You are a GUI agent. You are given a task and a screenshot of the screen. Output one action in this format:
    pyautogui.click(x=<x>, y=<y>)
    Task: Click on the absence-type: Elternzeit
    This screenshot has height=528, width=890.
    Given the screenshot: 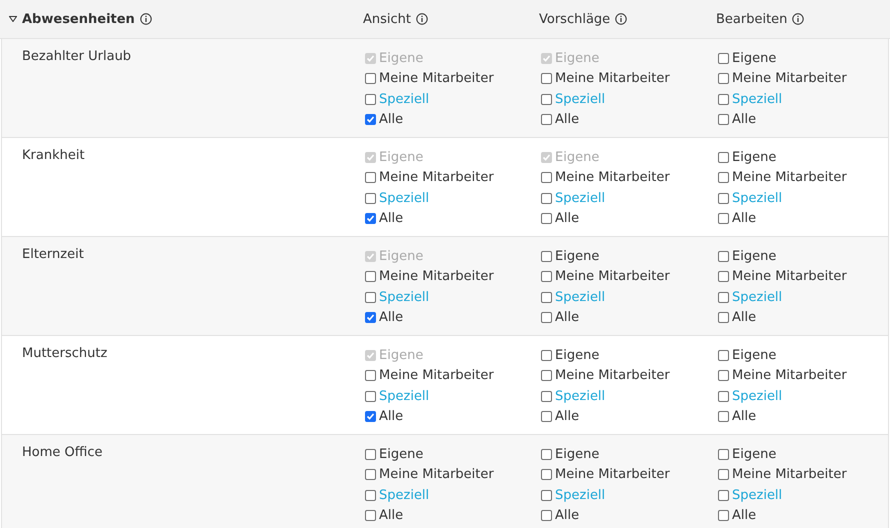 What is the action you would take?
    pyautogui.click(x=53, y=254)
    